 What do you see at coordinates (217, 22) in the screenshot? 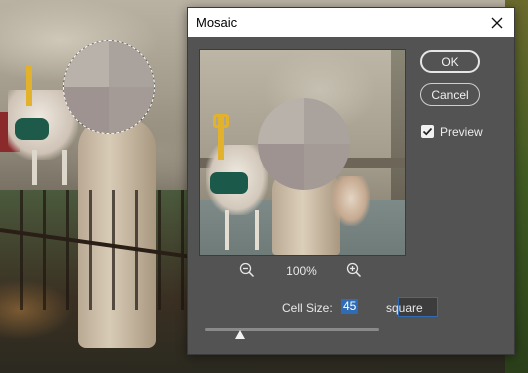
I see `dialog-title: Mosaic` at bounding box center [217, 22].